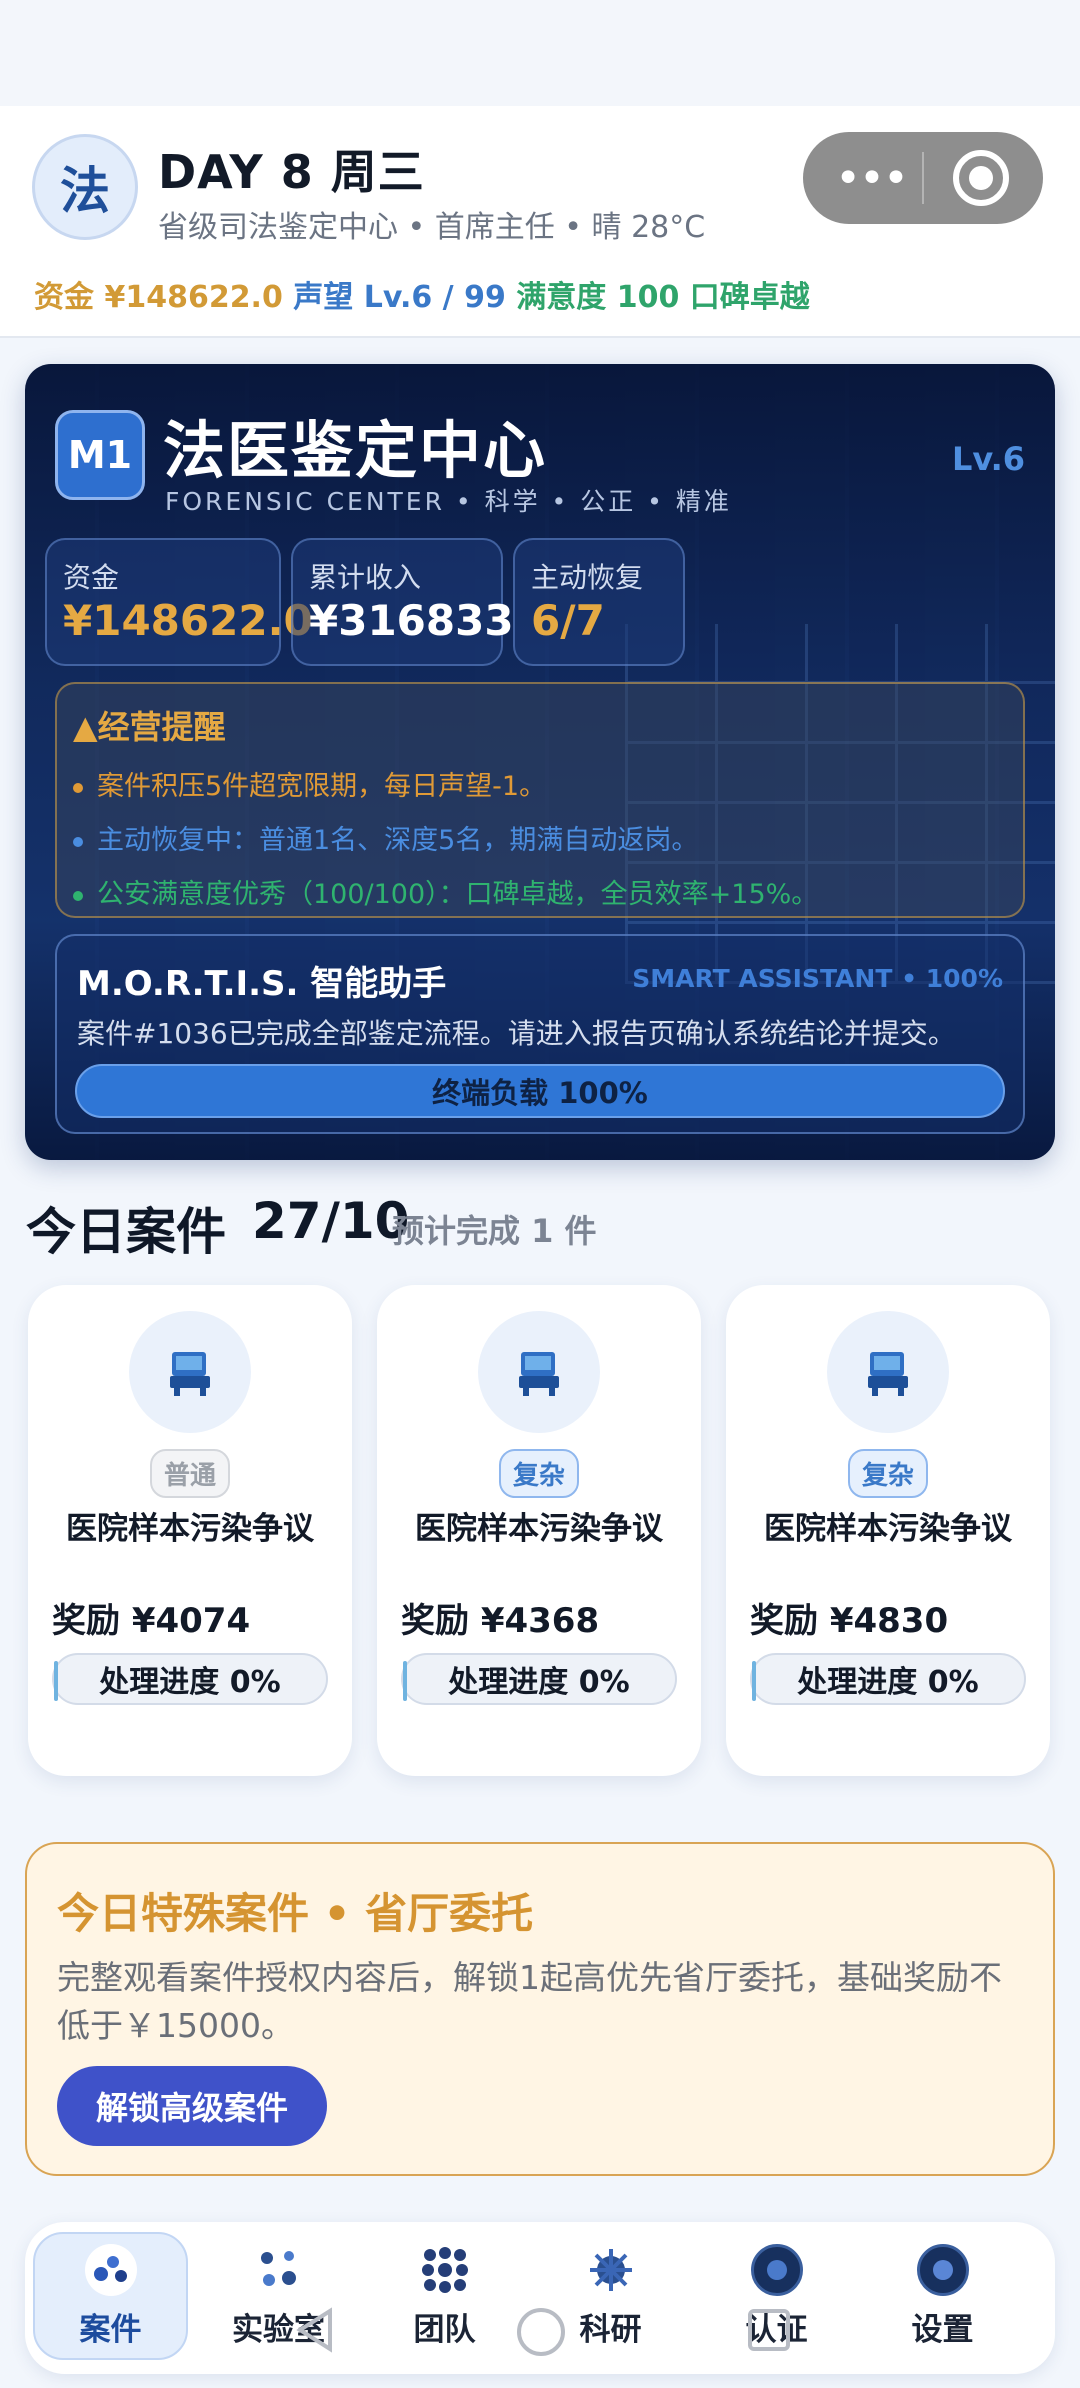 Image resolution: width=1080 pixels, height=2388 pixels. Describe the element at coordinates (262, 984) in the screenshot. I see `assistant-title: M.O.R.T.I.S. 智能助手` at that location.